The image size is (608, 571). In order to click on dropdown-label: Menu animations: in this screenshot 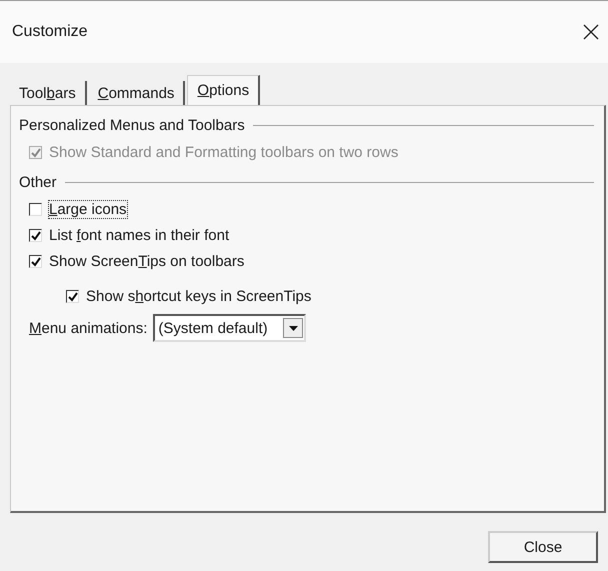, I will do `click(88, 328)`.